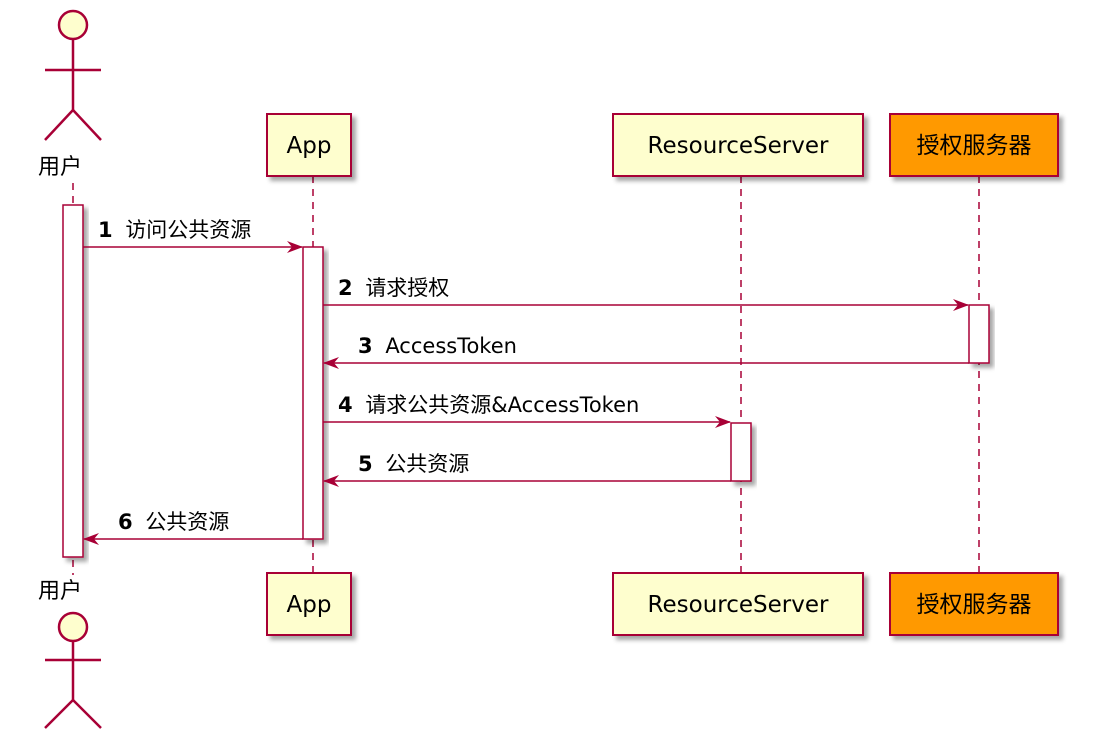  I want to click on message-1-number: 1, so click(105, 230).